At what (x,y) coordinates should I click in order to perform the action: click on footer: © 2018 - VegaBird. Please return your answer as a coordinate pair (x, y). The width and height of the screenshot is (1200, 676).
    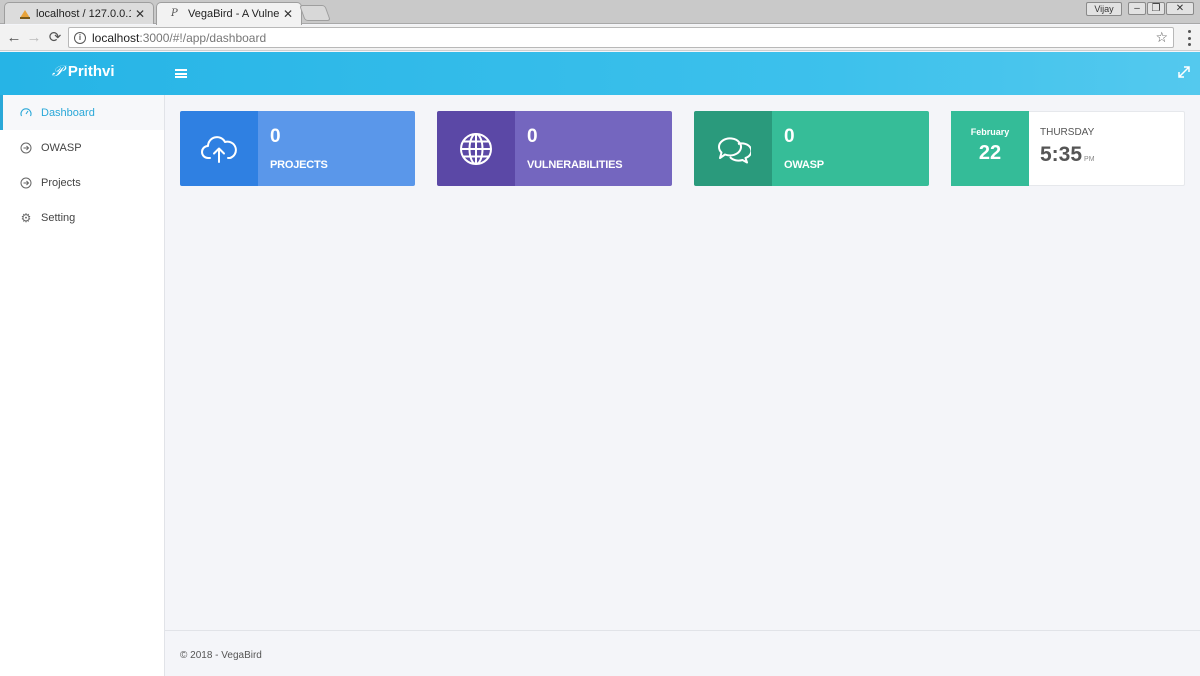
    Looking at the image, I should click on (682, 653).